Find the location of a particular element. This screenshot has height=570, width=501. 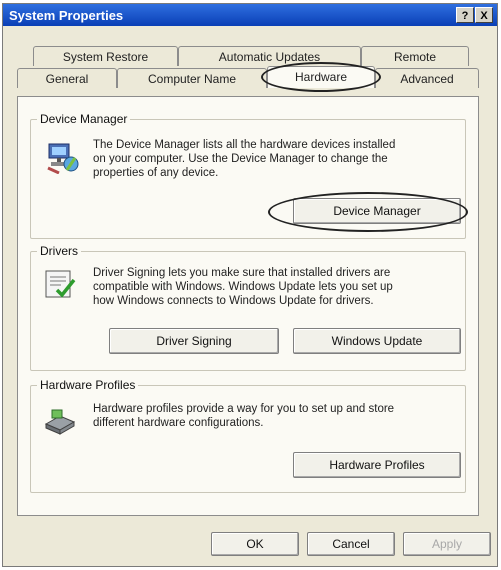

drivers-legend: Drivers is located at coordinates (59, 251).